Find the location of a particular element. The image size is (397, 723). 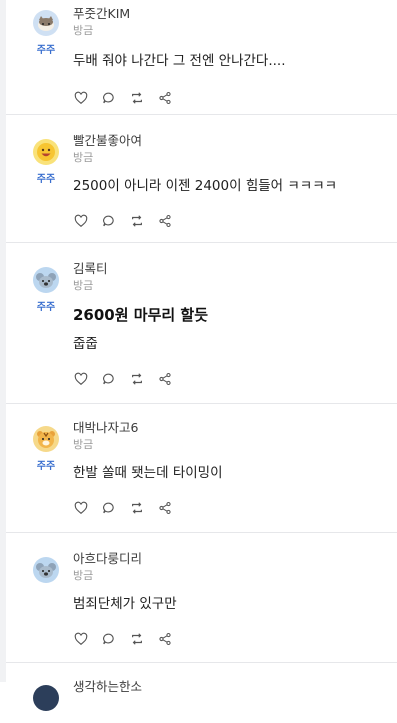

tiger-avatar is located at coordinates (46, 439).